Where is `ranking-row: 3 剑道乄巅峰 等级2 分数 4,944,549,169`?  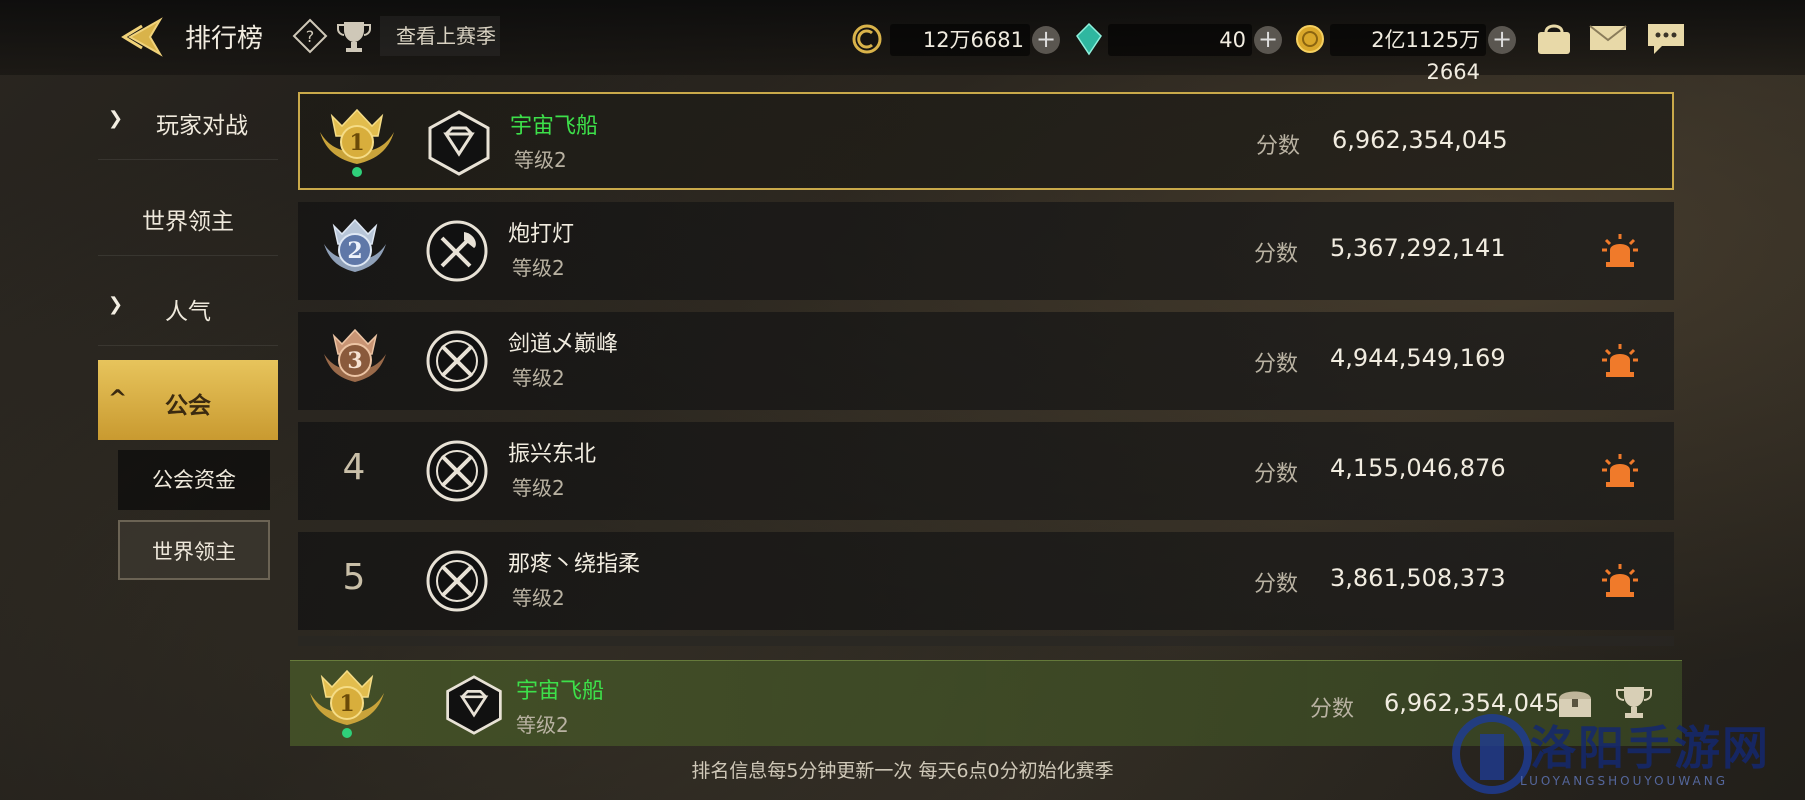
ranking-row: 3 剑道乄巅峰 等级2 分数 4,944,549,169 is located at coordinates (986, 361).